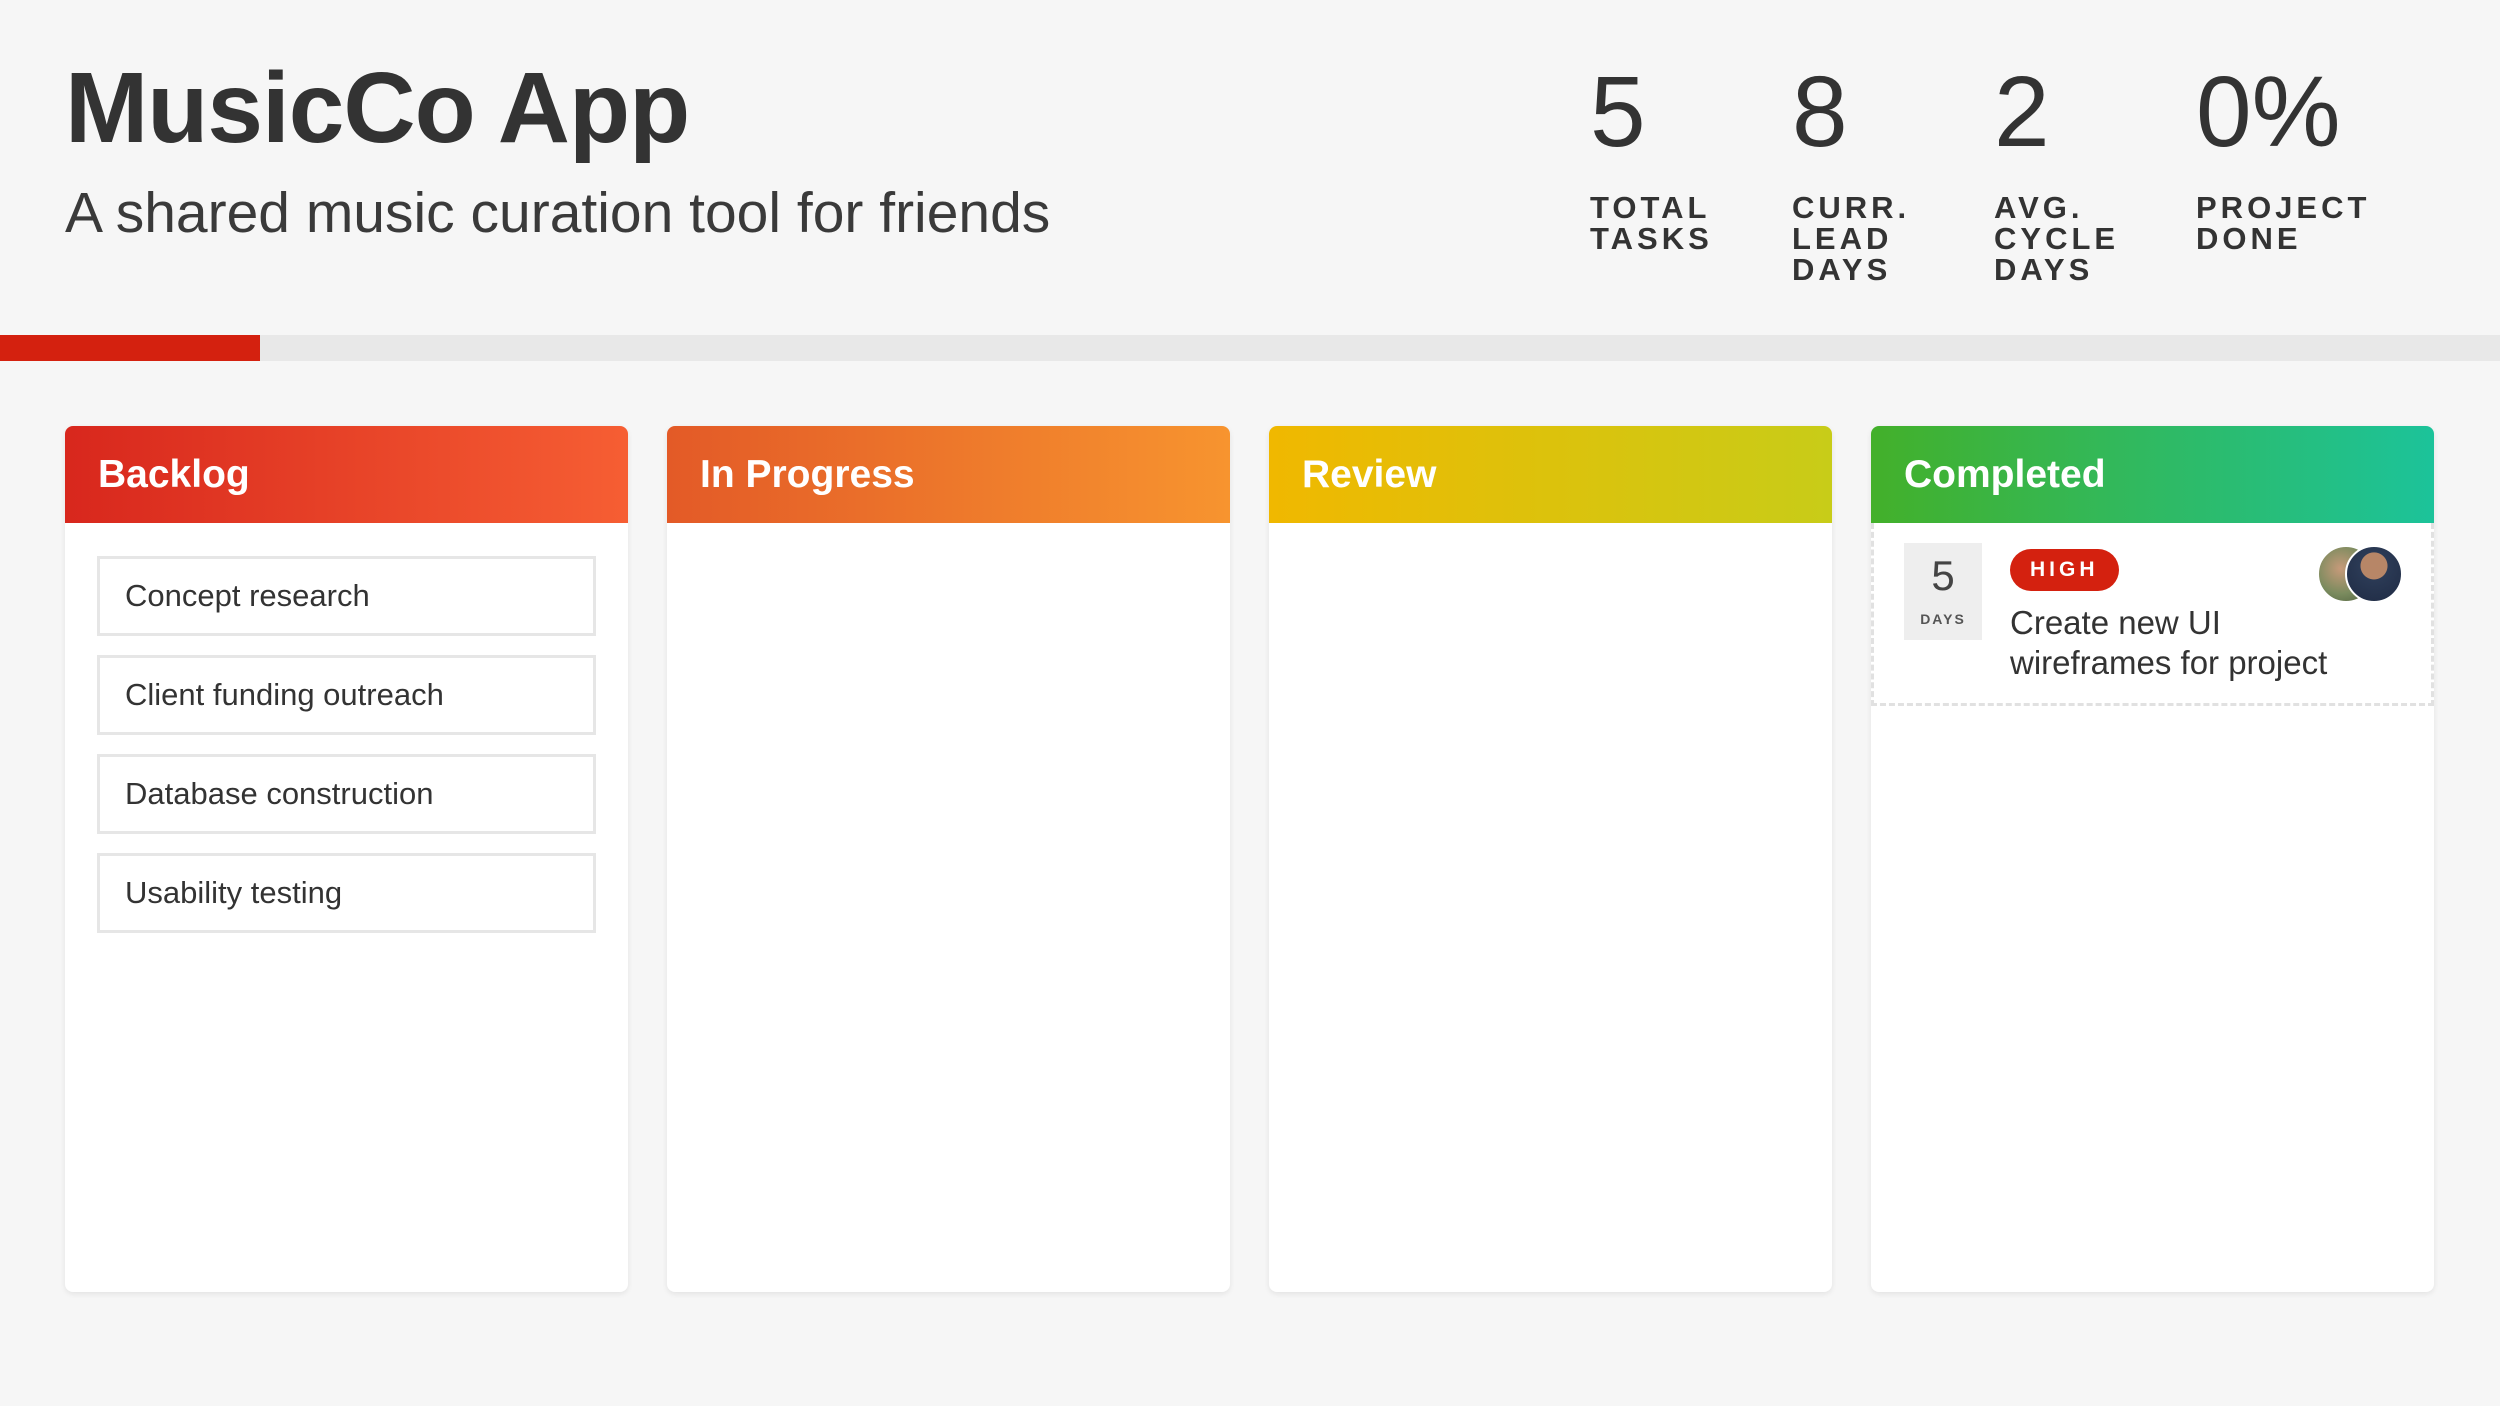  Describe the element at coordinates (2268, 112) in the screenshot. I see `stat-value: 0%` at that location.